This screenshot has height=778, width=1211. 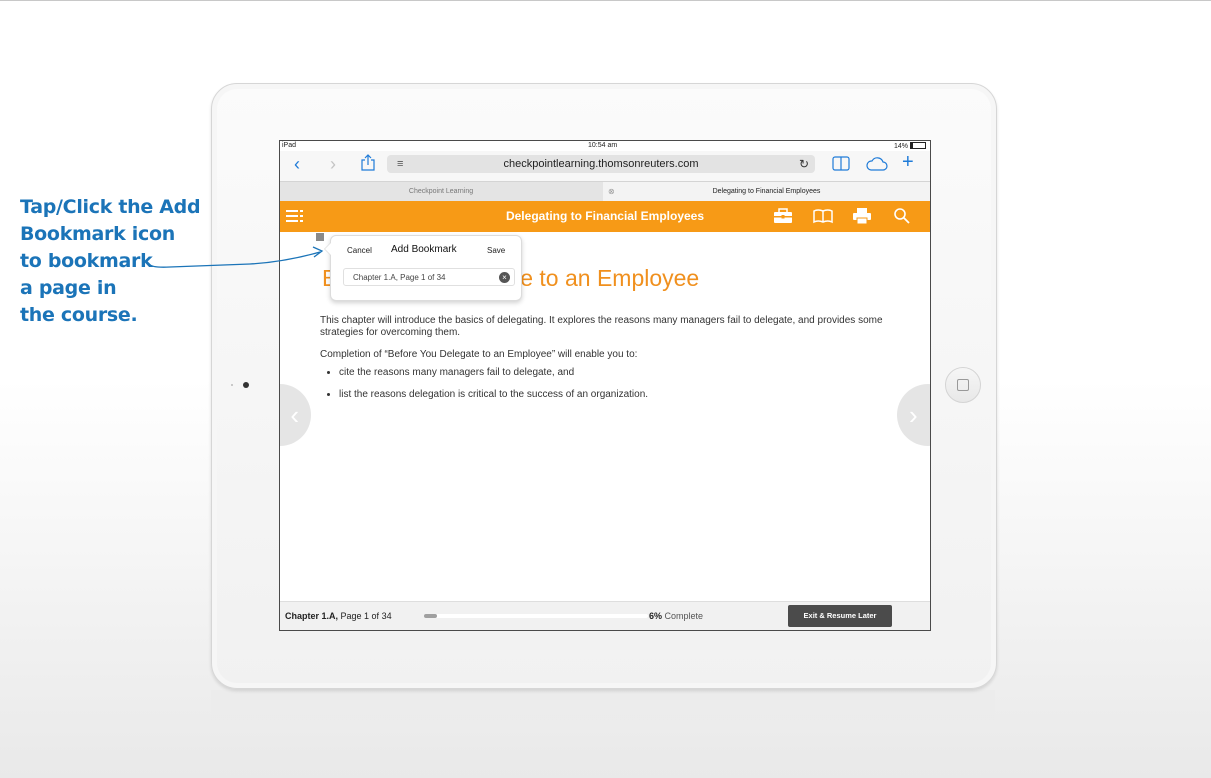 I want to click on save-button: Save, so click(x=496, y=250).